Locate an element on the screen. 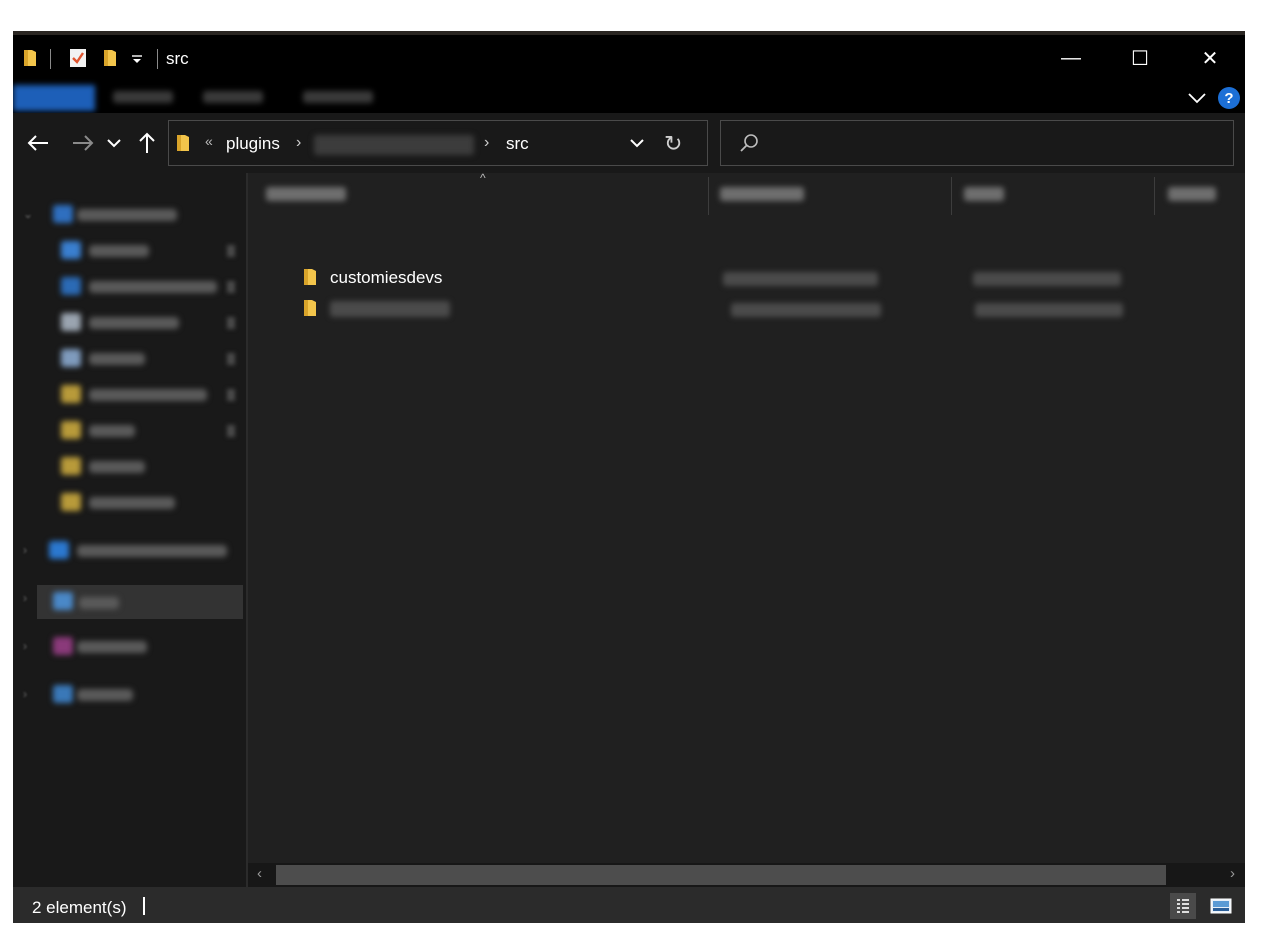  column-size is located at coordinates (1192, 194).